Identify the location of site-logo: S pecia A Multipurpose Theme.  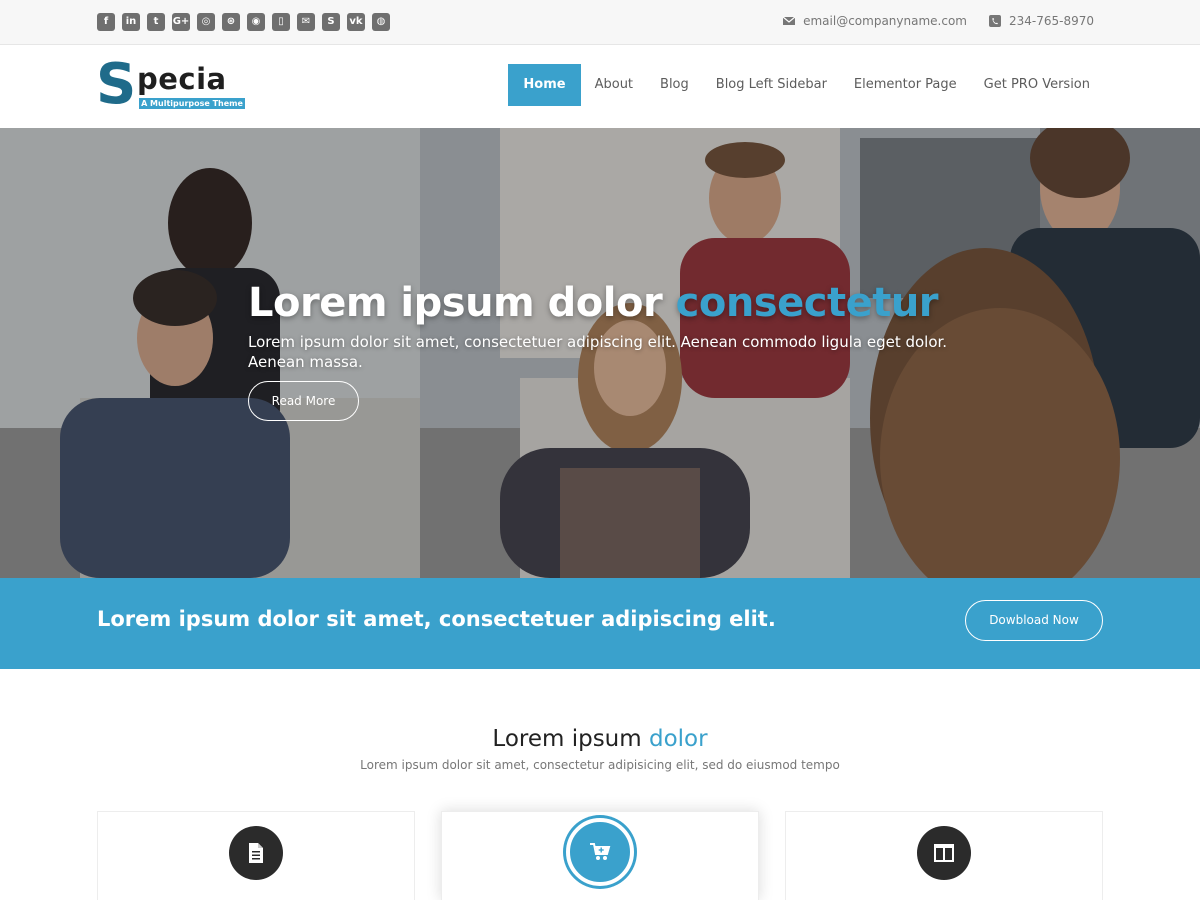
(172, 85).